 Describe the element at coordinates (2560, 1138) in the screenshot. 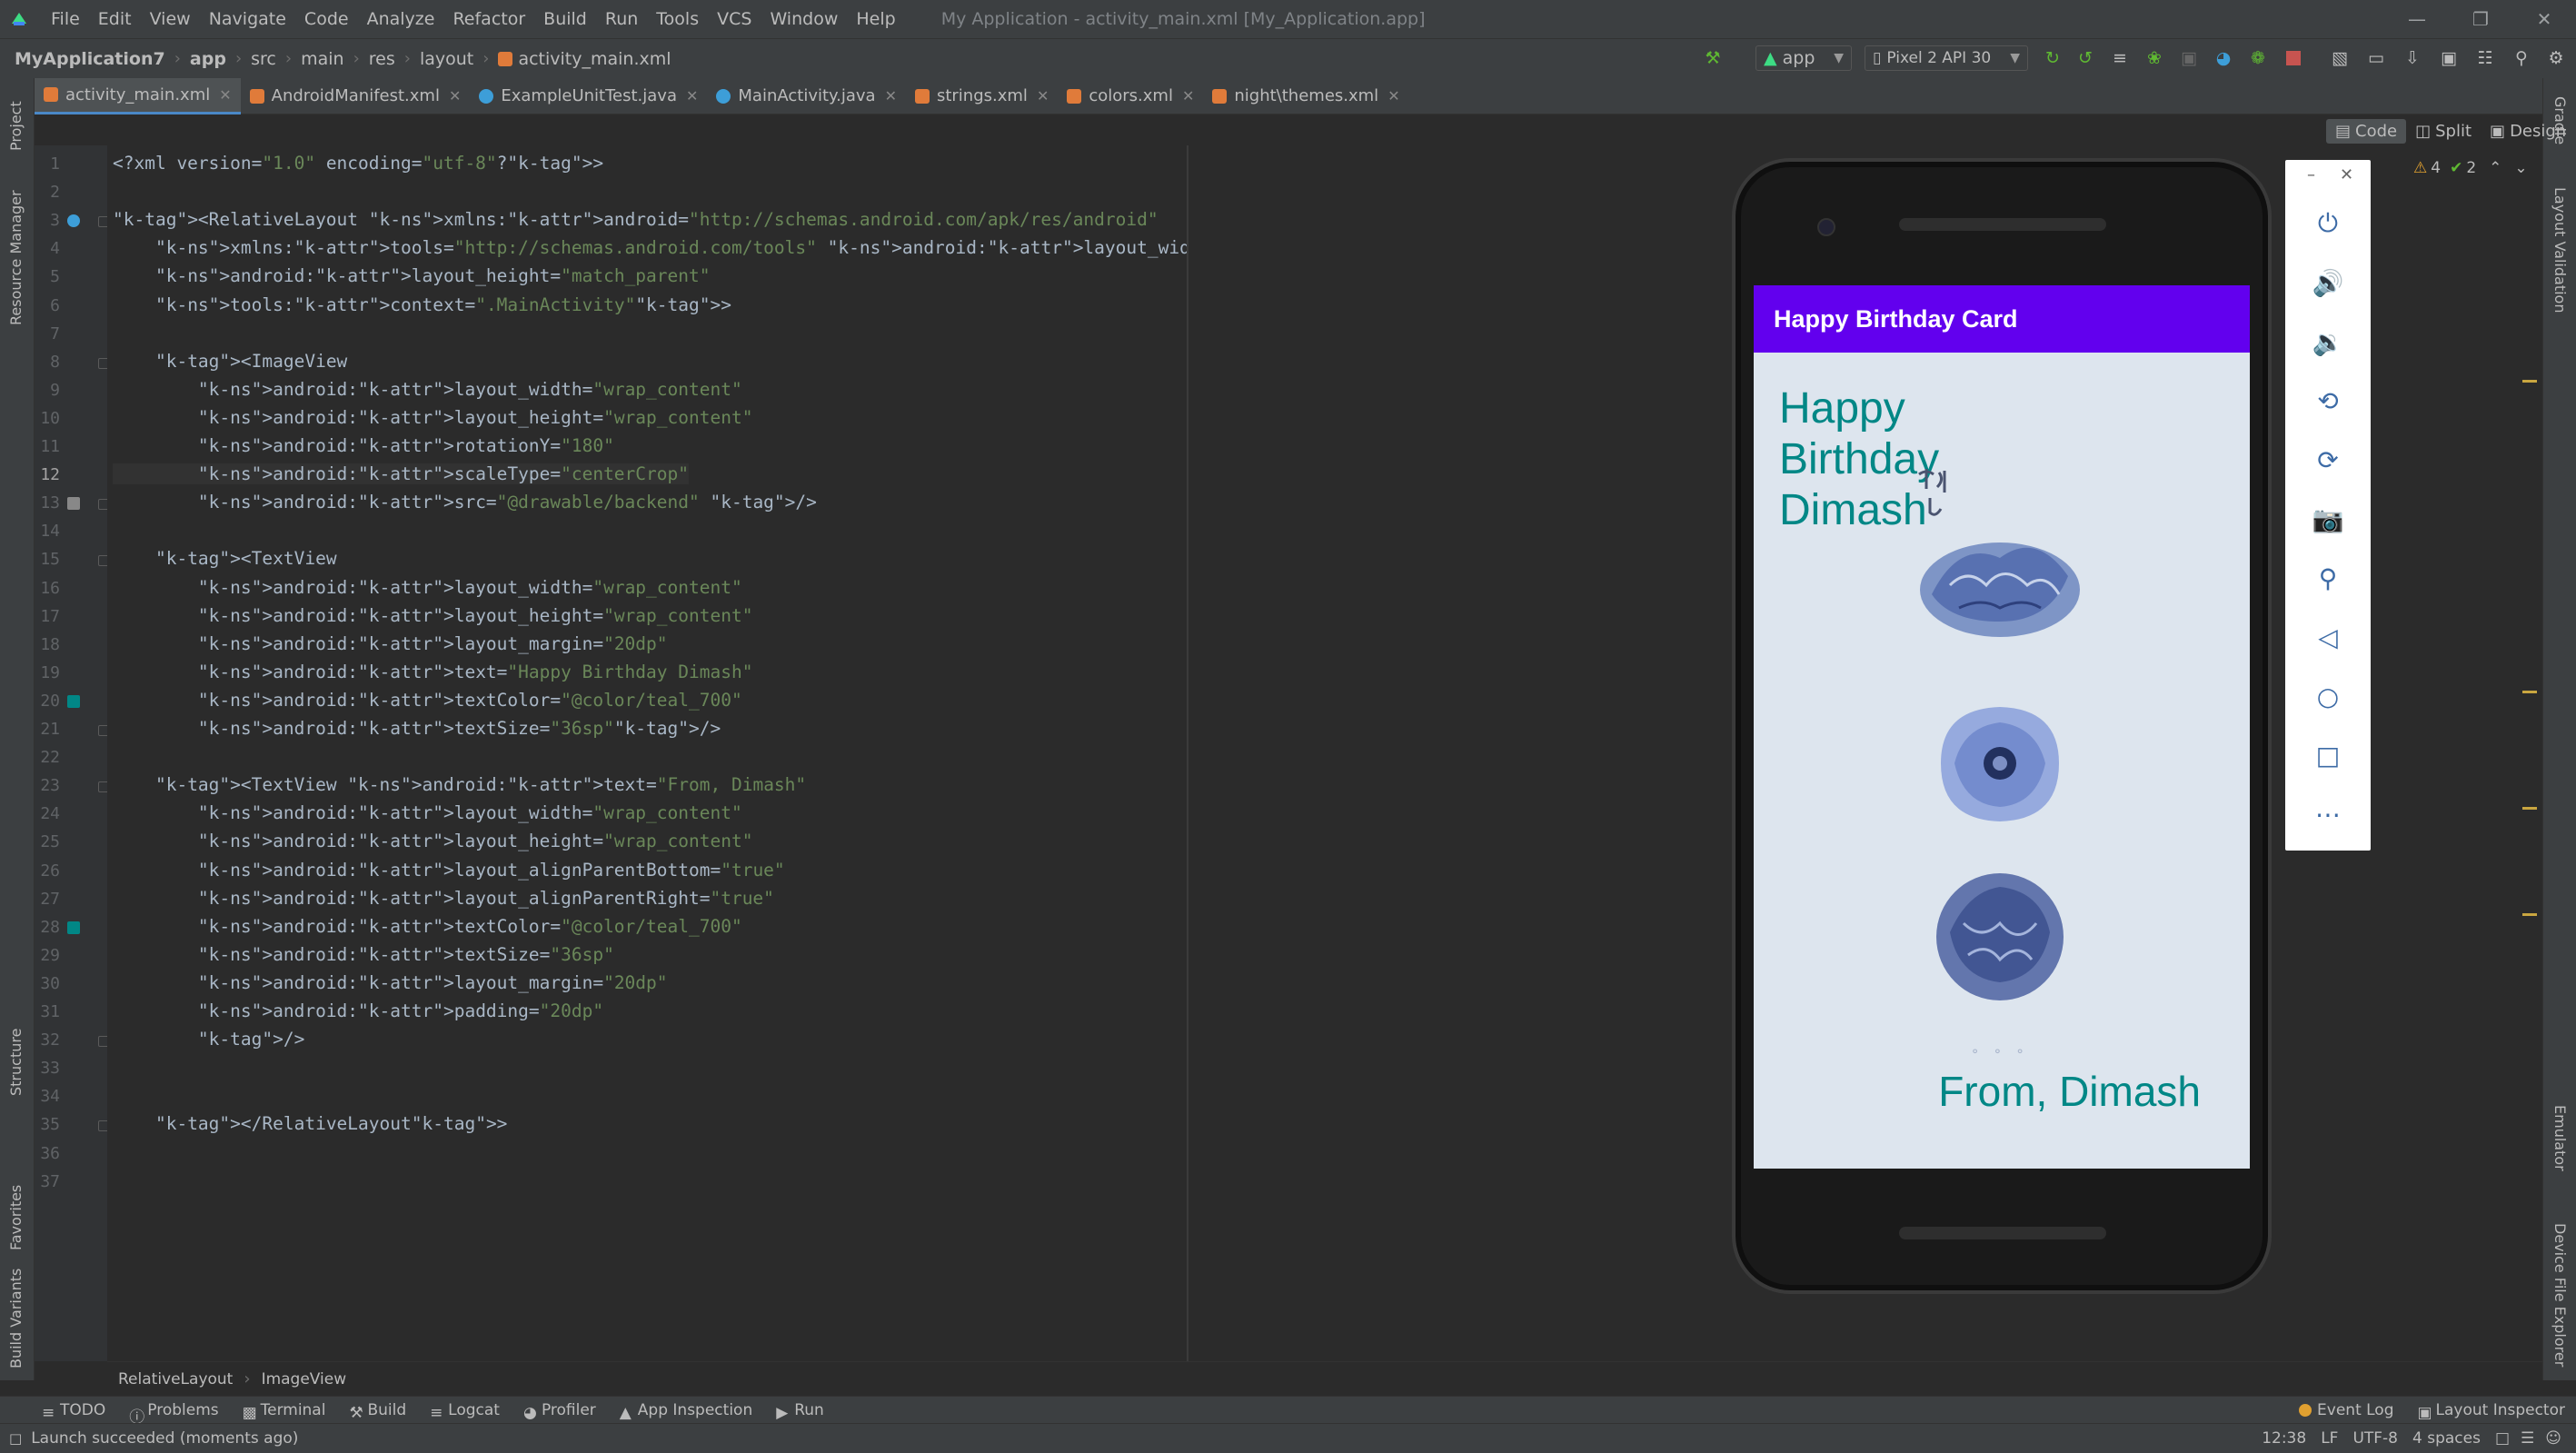

I see `tool-emulator: Emulator` at that location.